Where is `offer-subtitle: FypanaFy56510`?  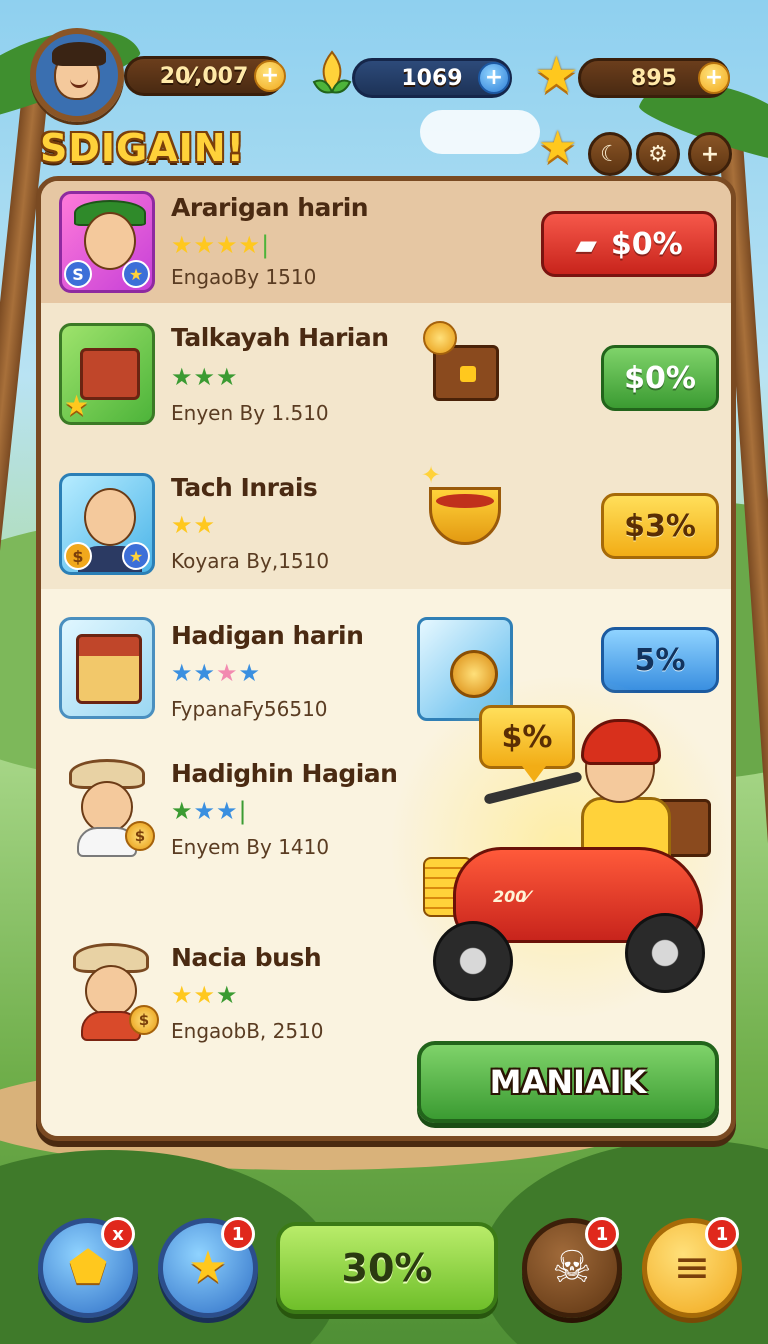 offer-subtitle: FypanaFy56510 is located at coordinates (249, 709).